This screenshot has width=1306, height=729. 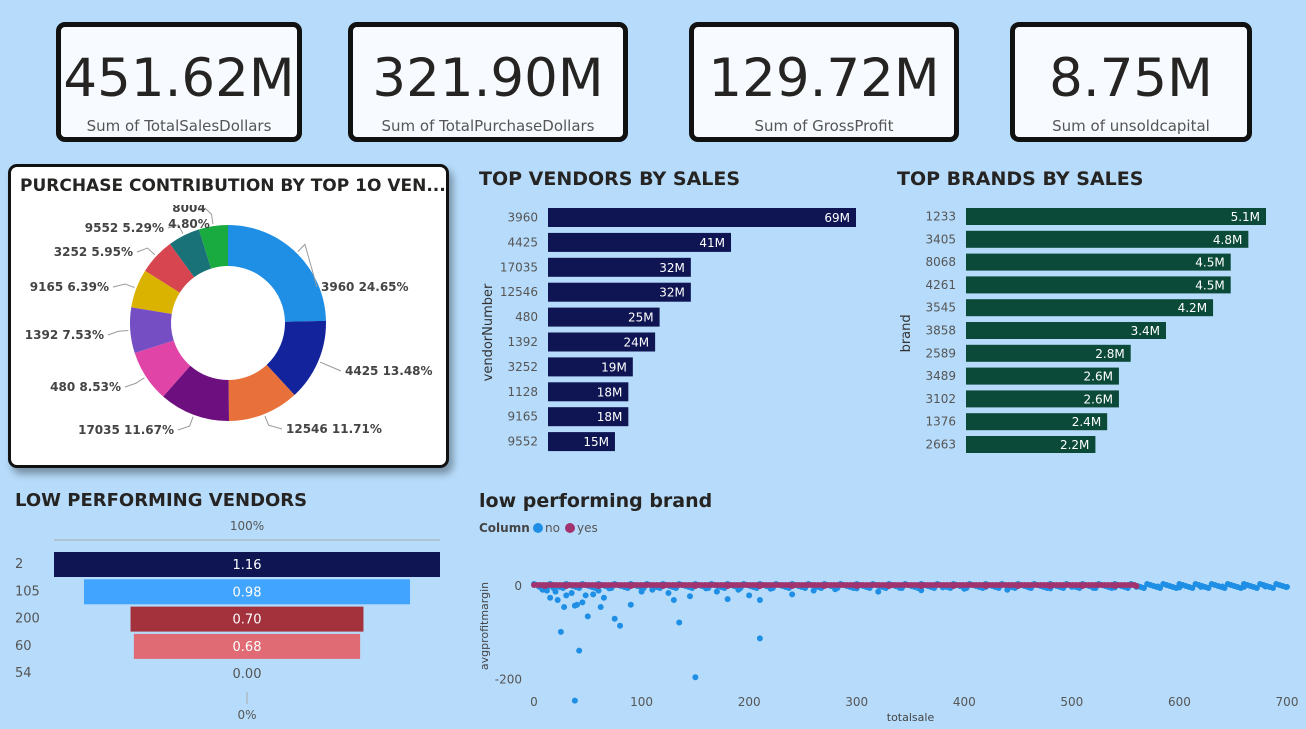 What do you see at coordinates (672, 293) in the screenshot?
I see `bar-value-label: 32M` at bounding box center [672, 293].